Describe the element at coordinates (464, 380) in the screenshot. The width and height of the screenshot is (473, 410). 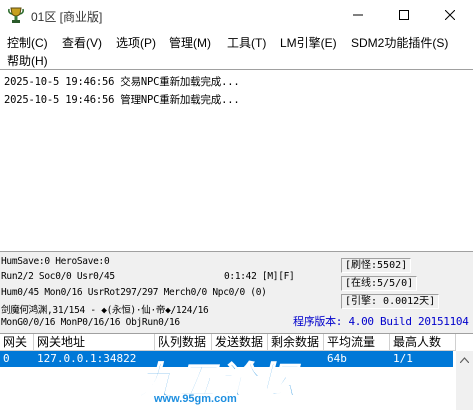
I see `vertical-scrollbar` at that location.